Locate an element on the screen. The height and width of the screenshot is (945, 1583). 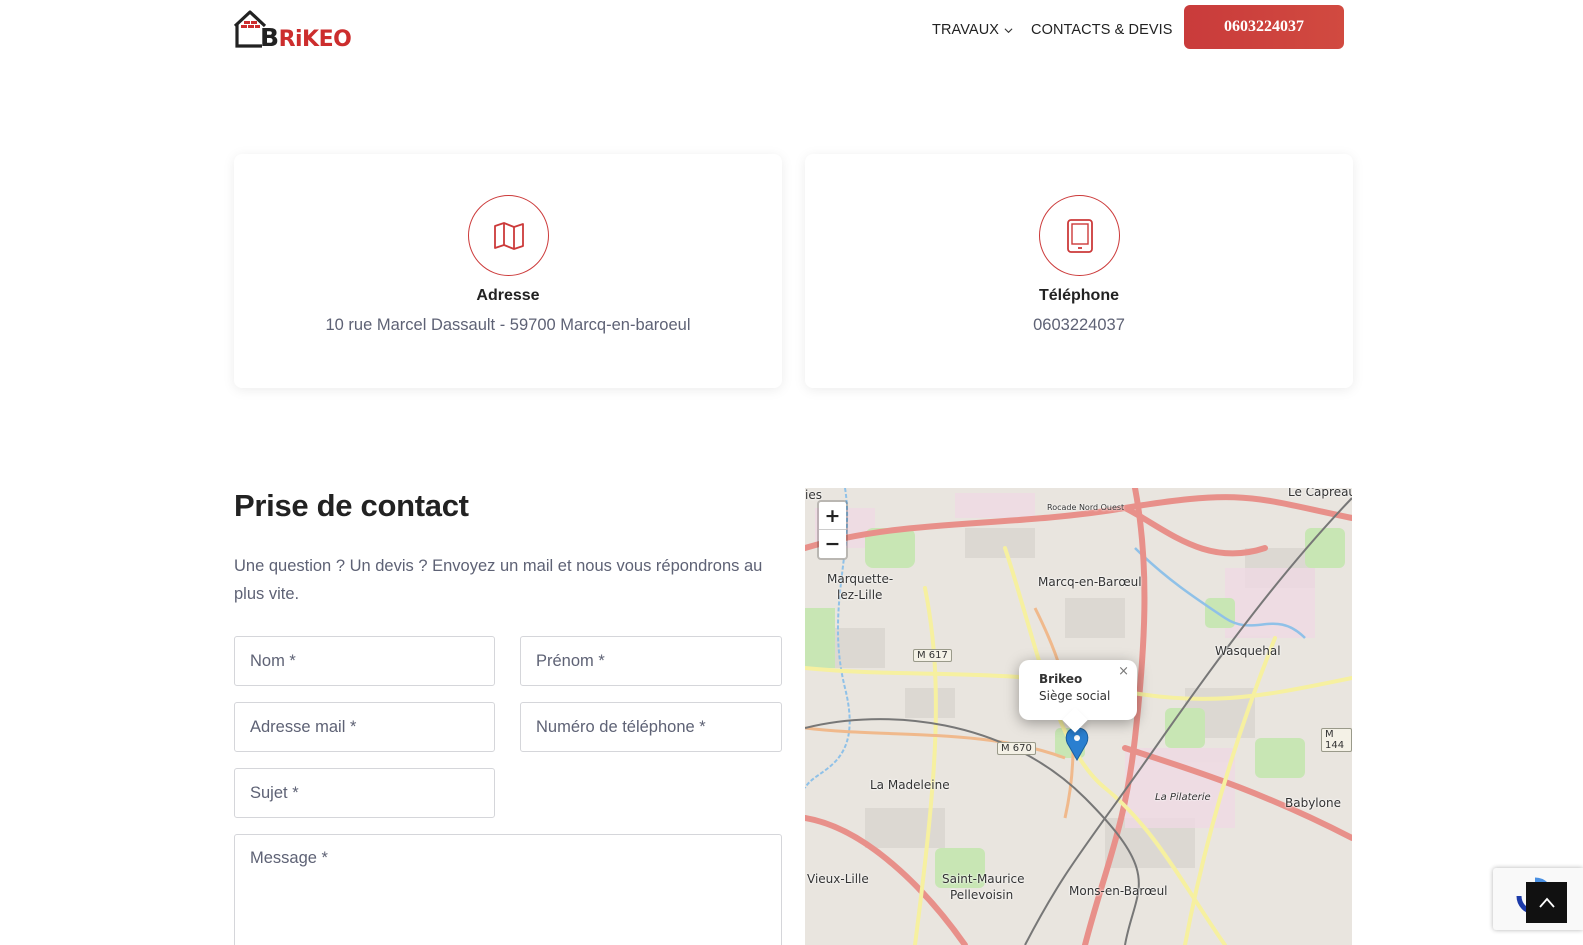
map-label-vieuxlille: Vieux-Lille is located at coordinates (838, 879).